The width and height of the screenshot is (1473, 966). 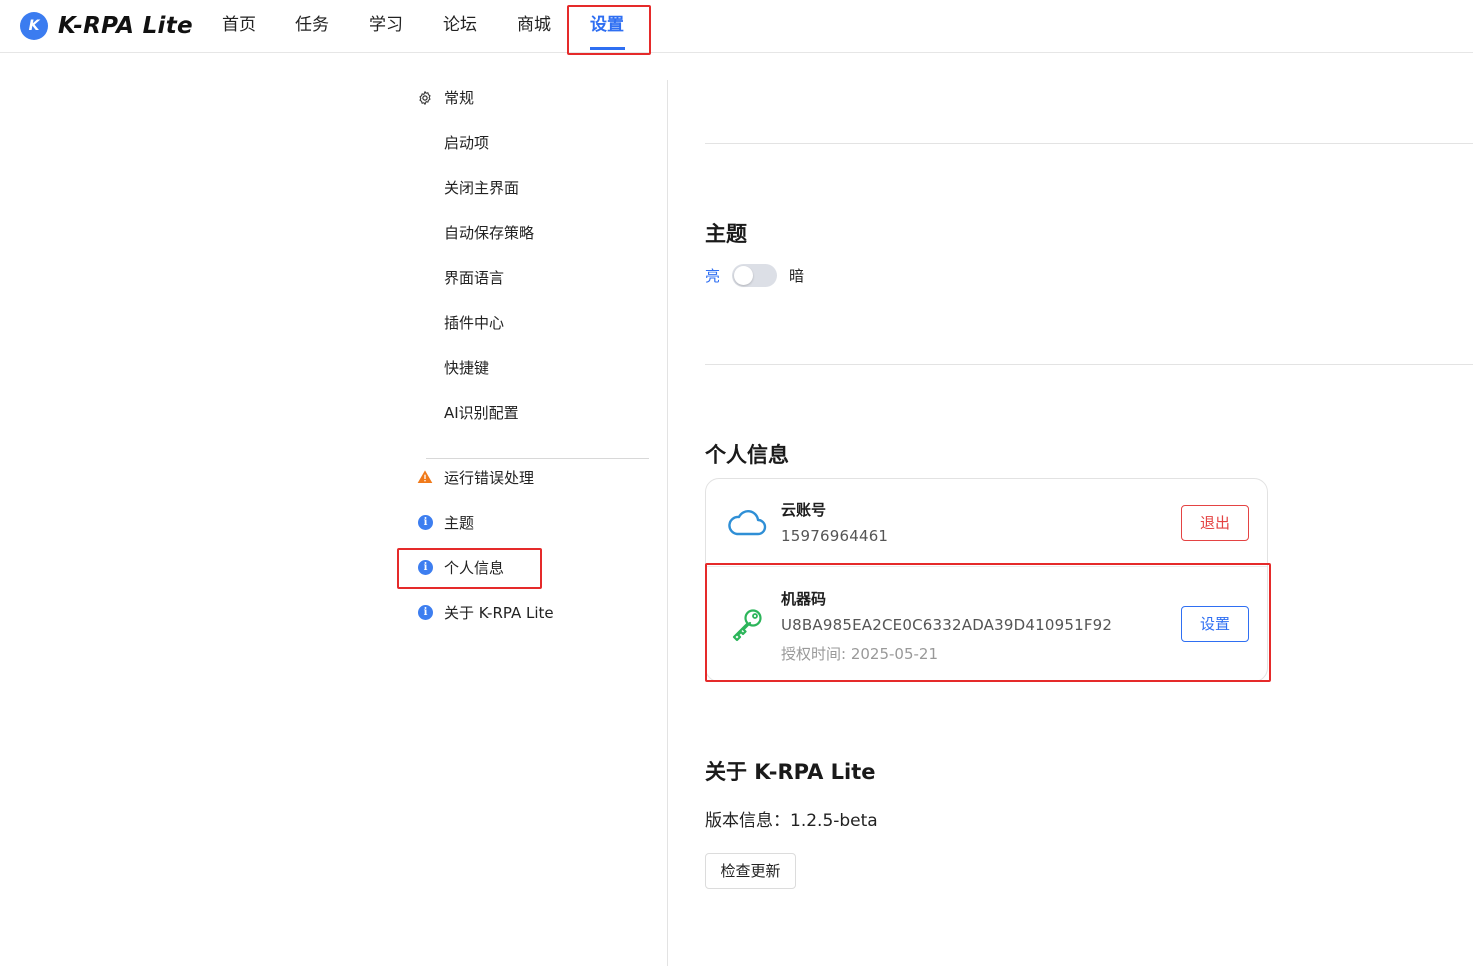 I want to click on sidebar-item-theme: 主题, so click(x=459, y=523).